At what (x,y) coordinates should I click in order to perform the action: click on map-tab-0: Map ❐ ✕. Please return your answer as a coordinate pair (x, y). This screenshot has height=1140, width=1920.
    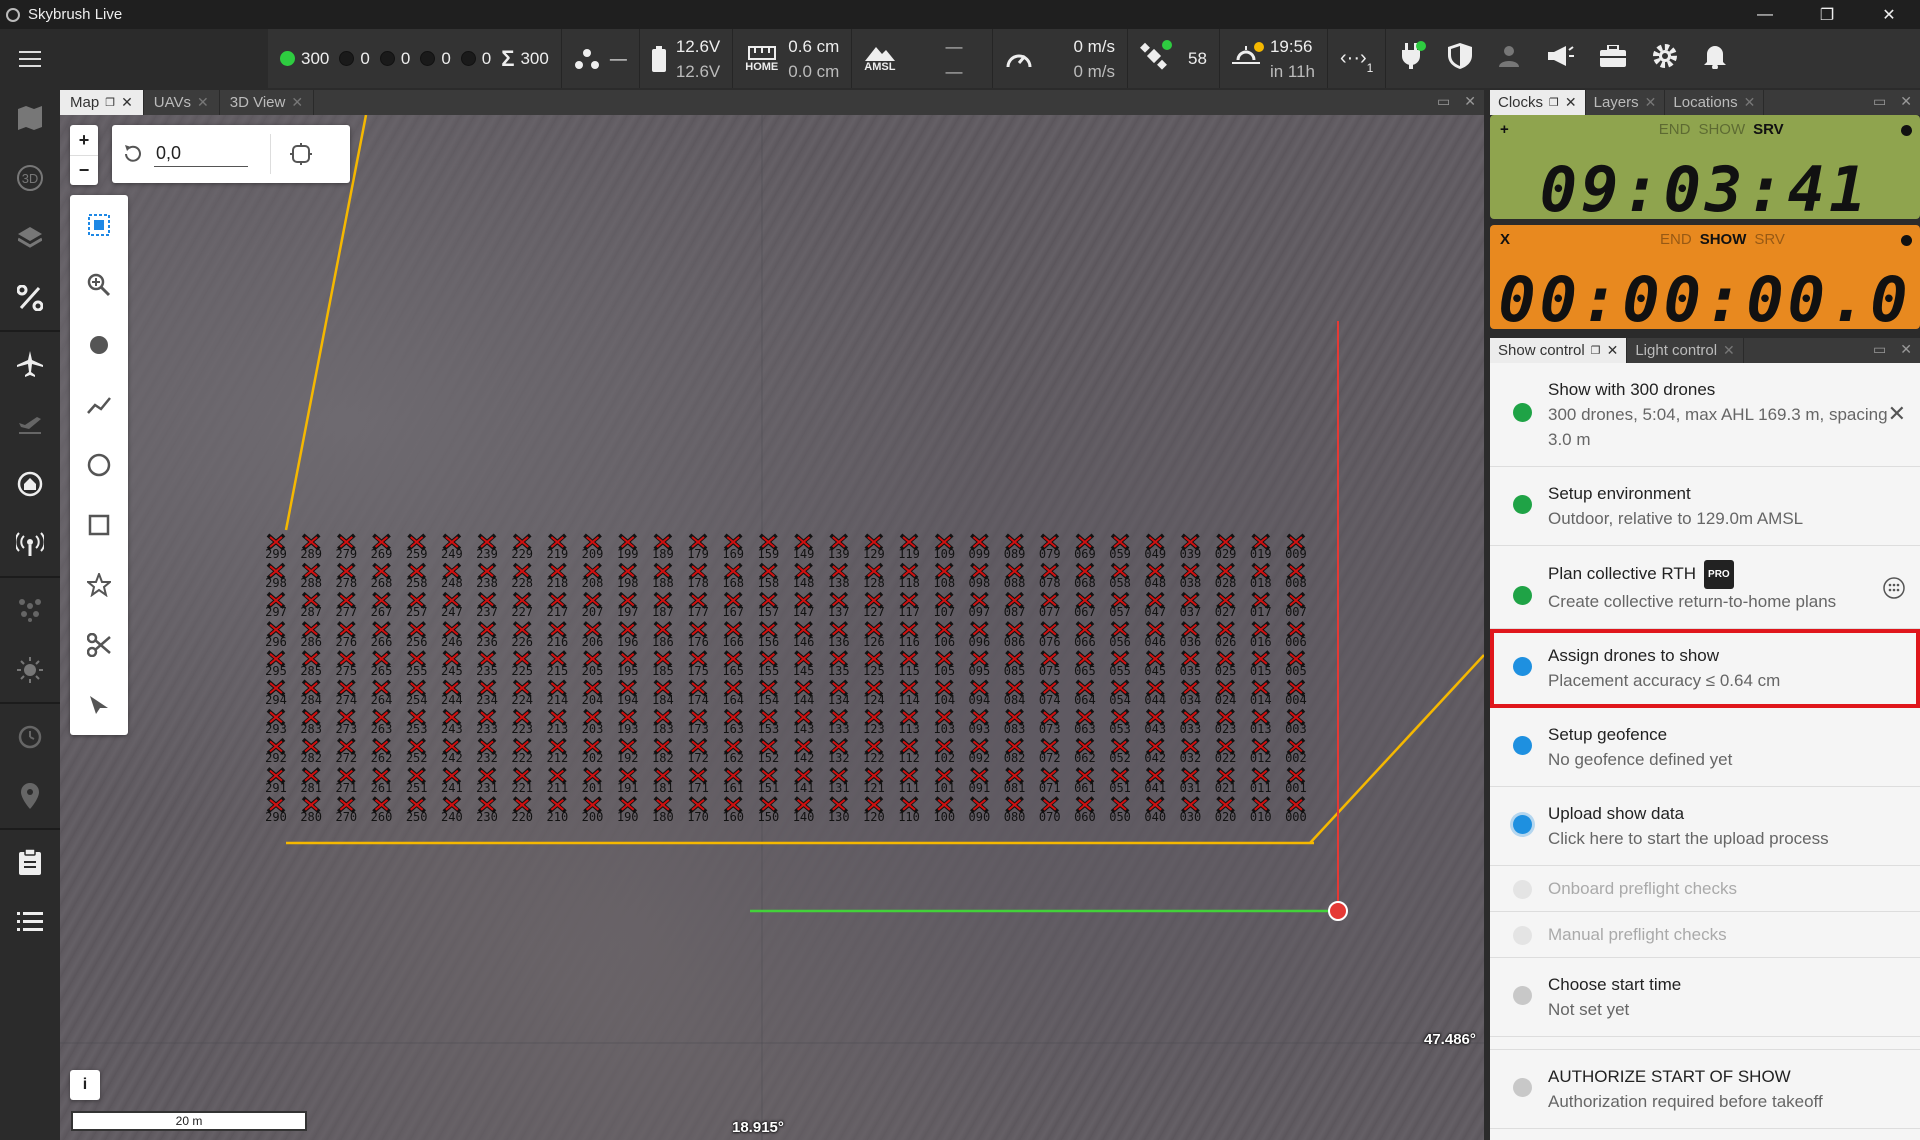
    Looking at the image, I should click on (102, 102).